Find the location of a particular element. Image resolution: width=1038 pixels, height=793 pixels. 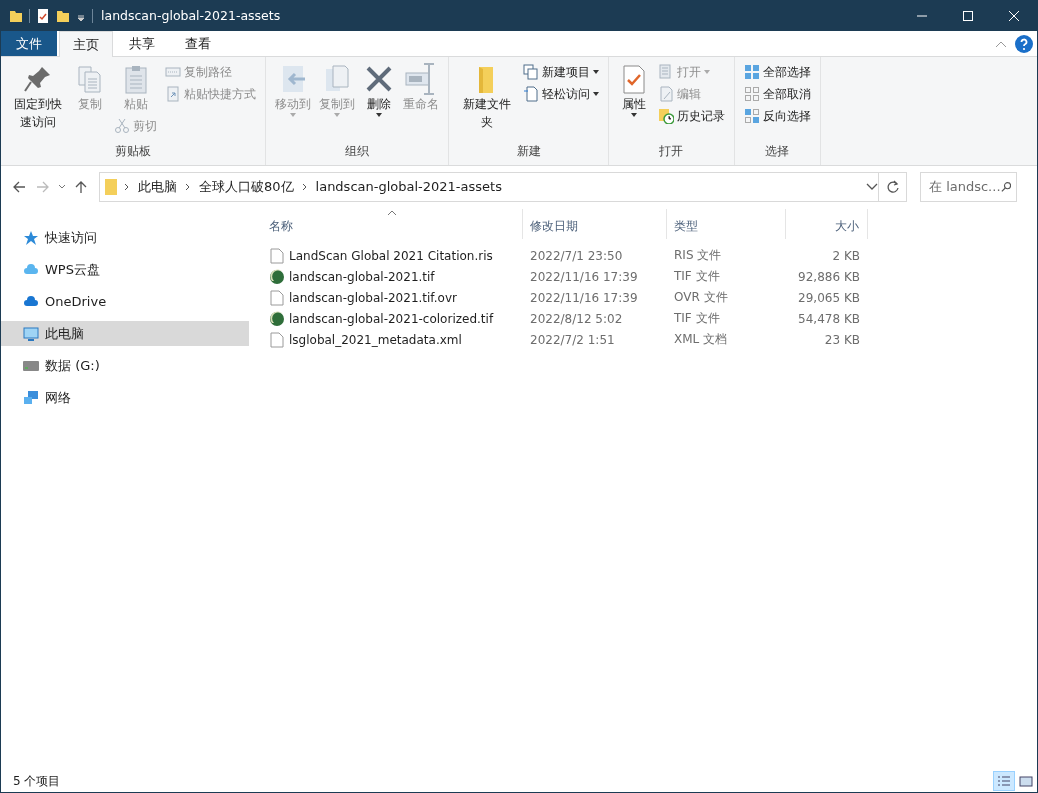

file-type: OVR 文件 is located at coordinates (701, 297).